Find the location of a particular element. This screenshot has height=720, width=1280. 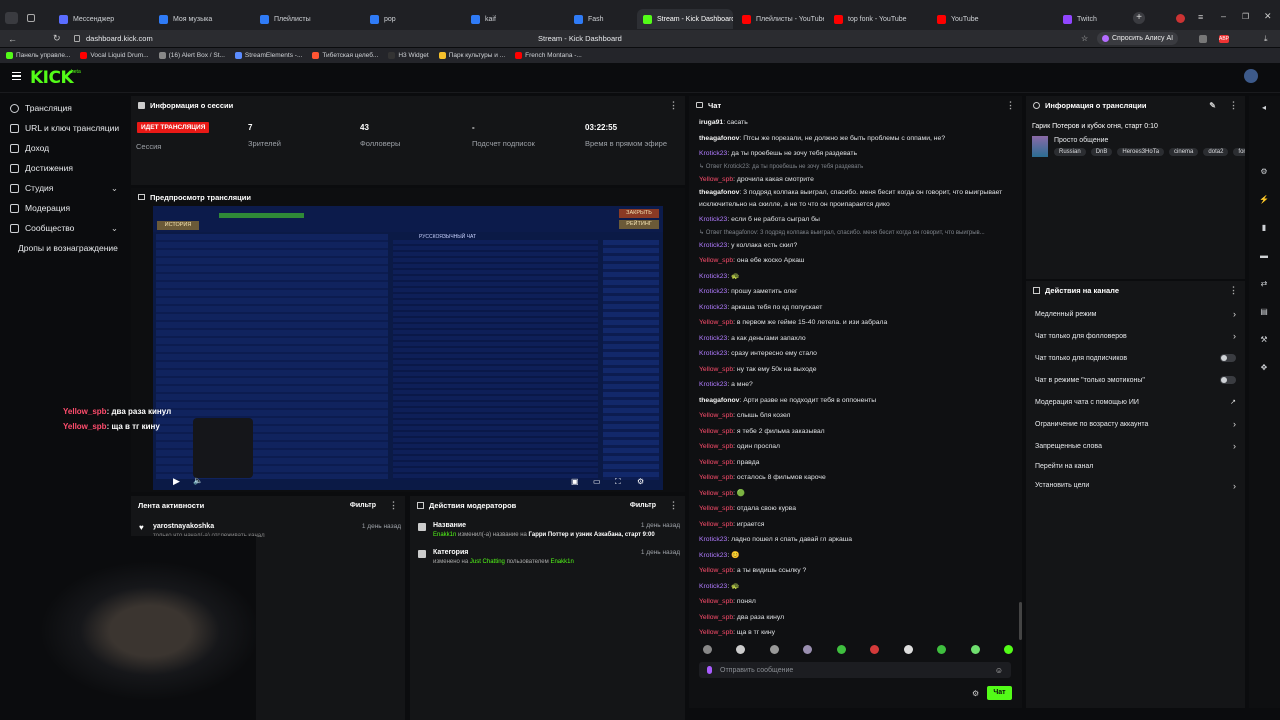

alice-button: Спросить Алису AI is located at coordinates (1138, 38).